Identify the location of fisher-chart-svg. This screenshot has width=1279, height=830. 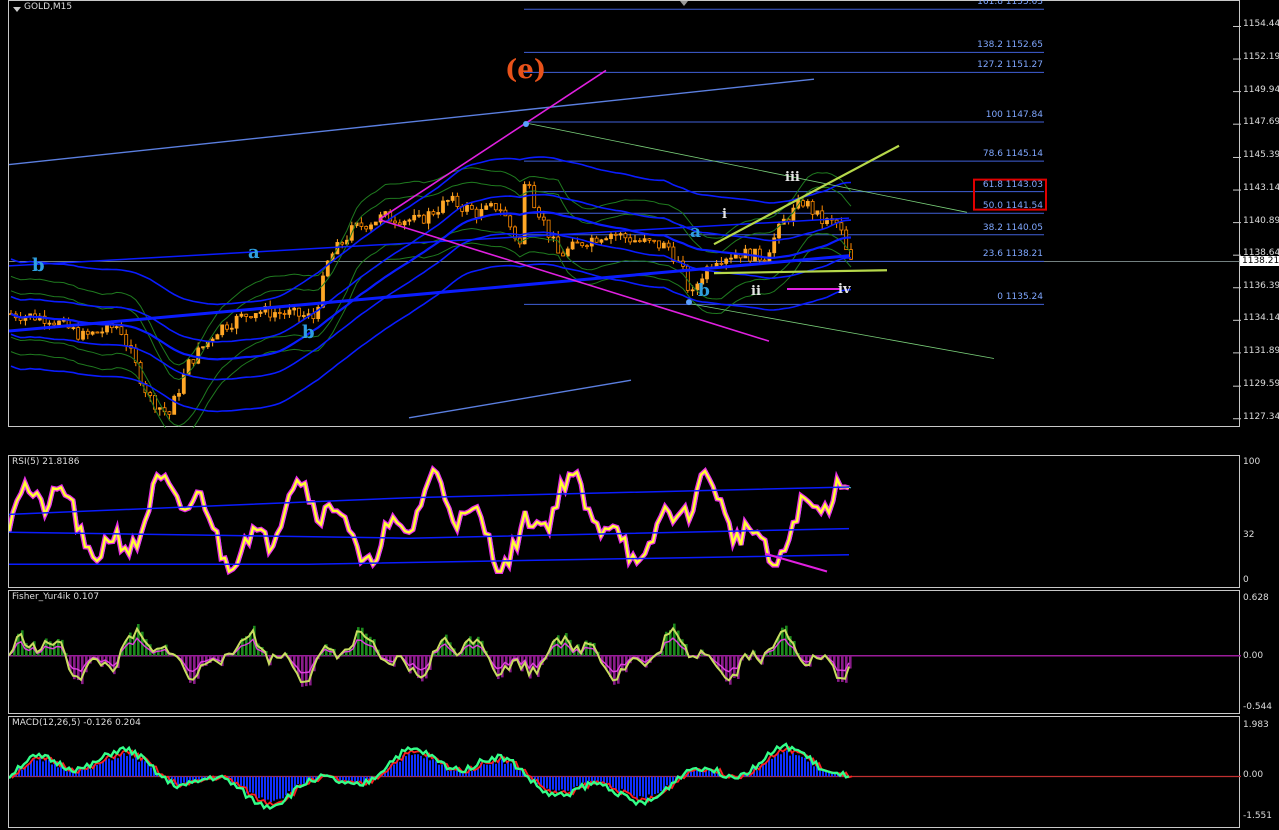
(625, 653).